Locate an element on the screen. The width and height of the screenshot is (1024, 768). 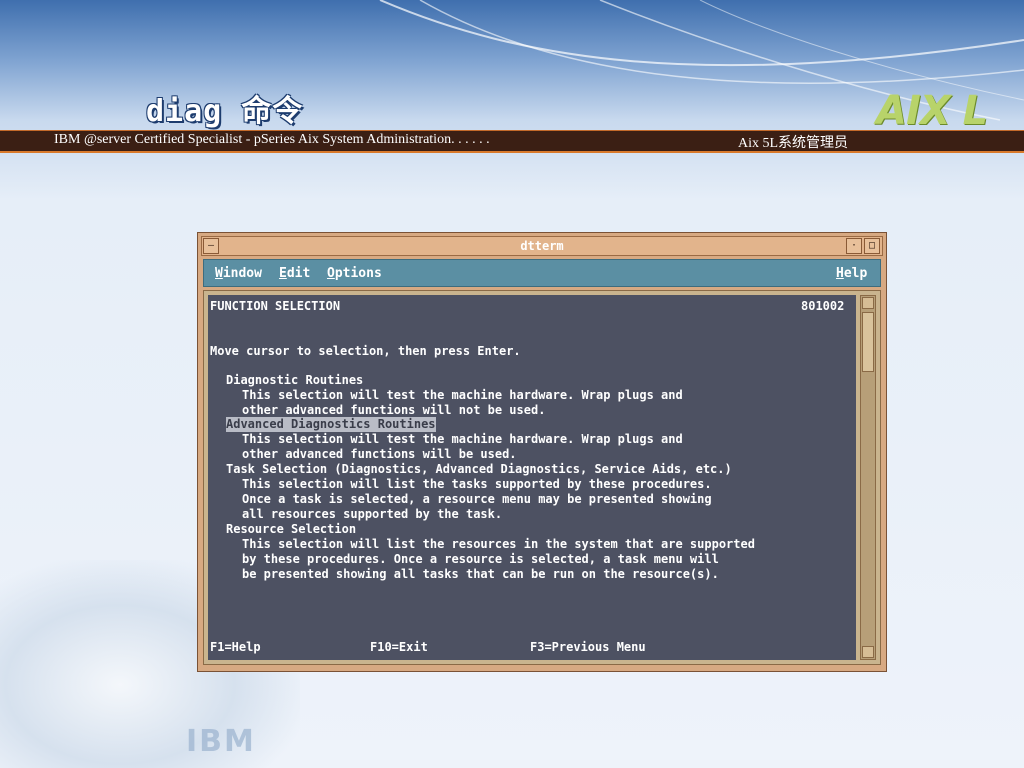
slide-title: diag 命令 is located at coordinates (225, 111).